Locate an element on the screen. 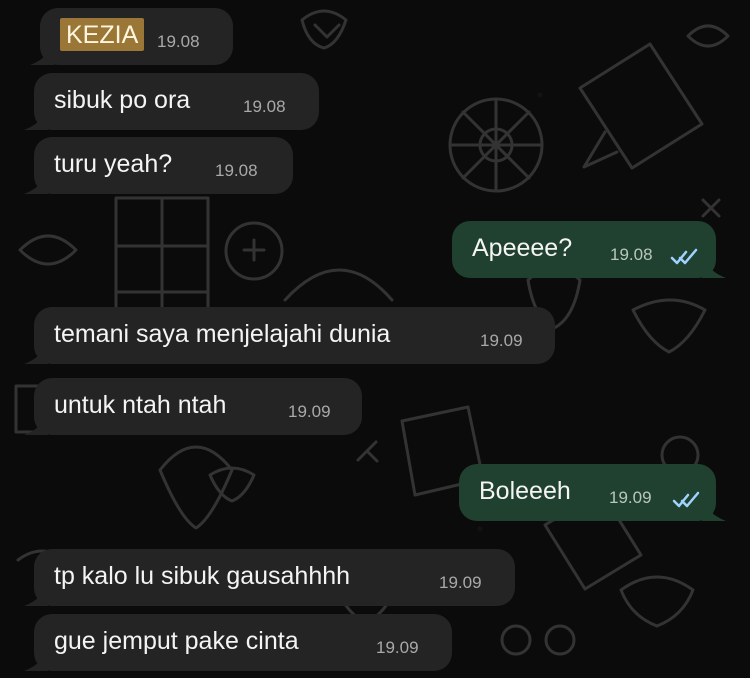 The width and height of the screenshot is (750, 678). incoming-message-bubble: tp kalo lu sibuk gausahhhh 19.09 is located at coordinates (269, 577).